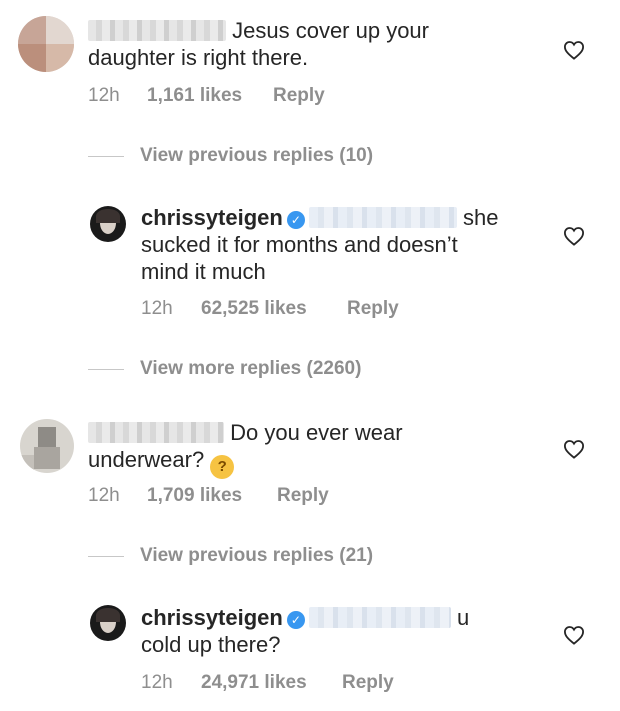  What do you see at coordinates (463, 617) in the screenshot?
I see `reply-line: u` at bounding box center [463, 617].